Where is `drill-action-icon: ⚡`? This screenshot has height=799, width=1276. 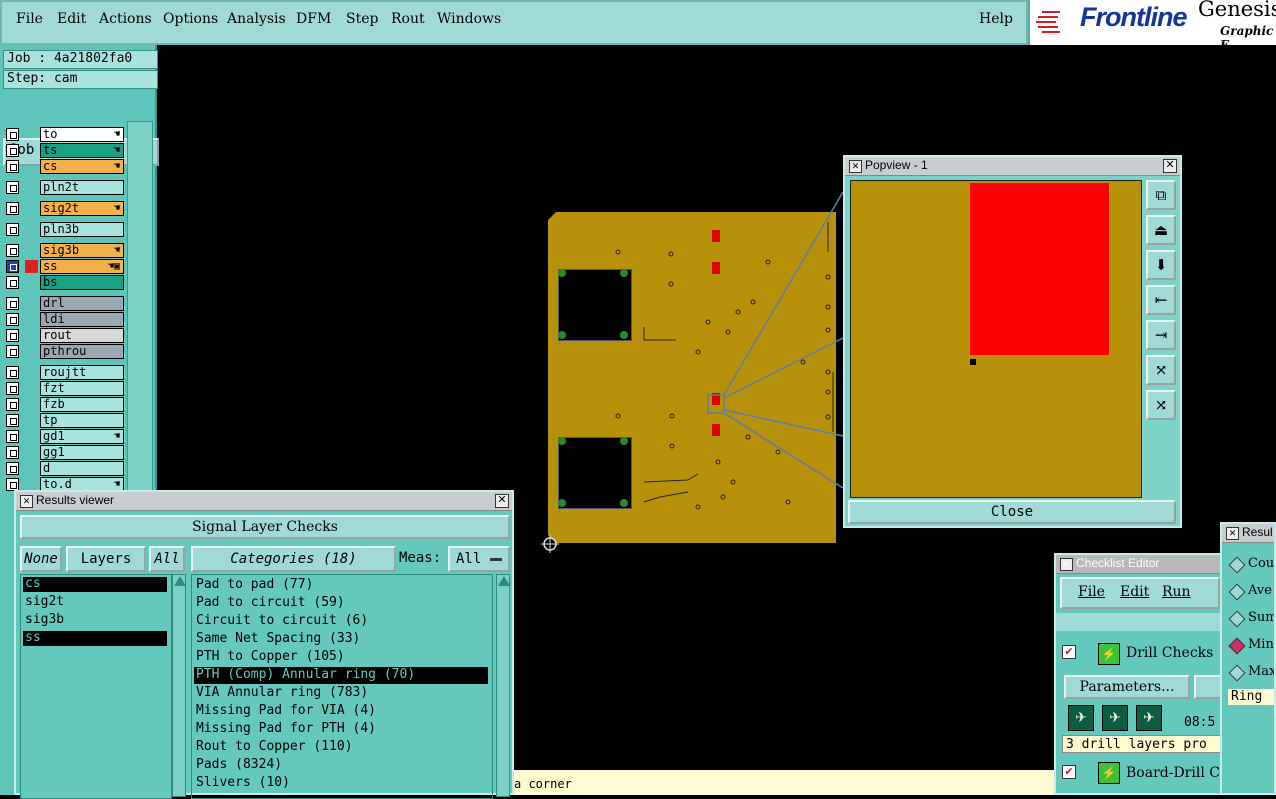
drill-action-icon: ⚡ is located at coordinates (1109, 654).